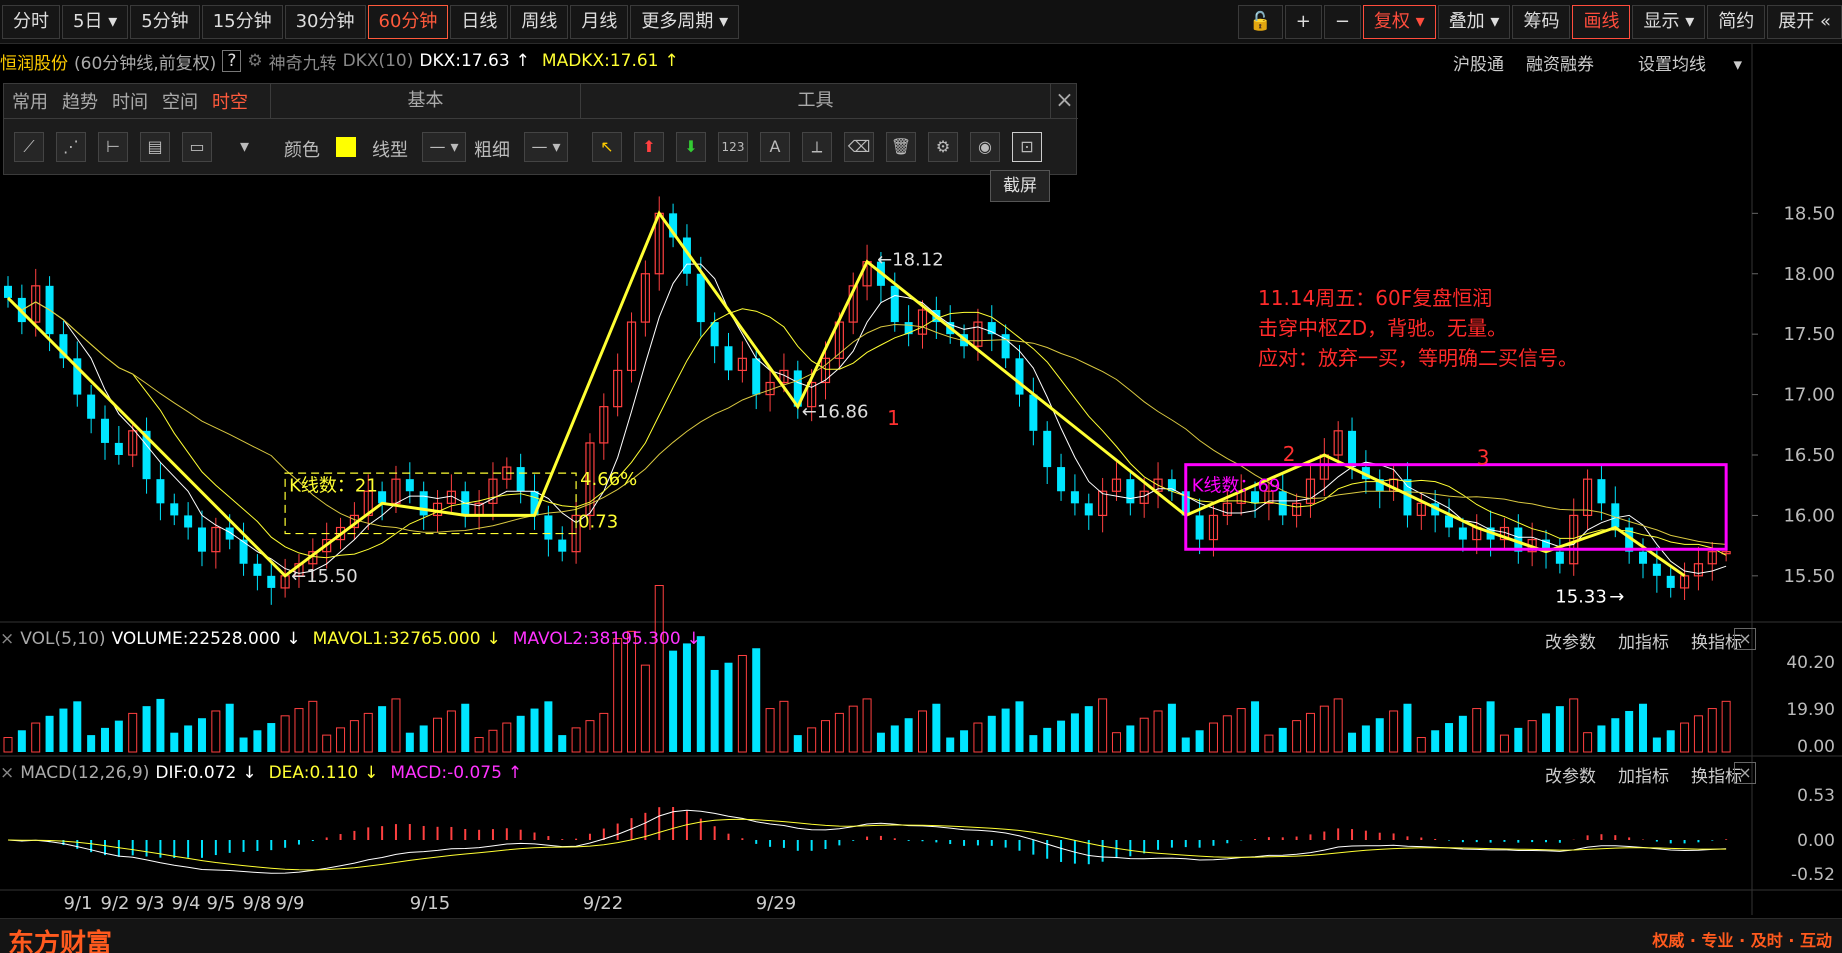  What do you see at coordinates (775, 147) in the screenshot?
I see `text-icon: A` at bounding box center [775, 147].